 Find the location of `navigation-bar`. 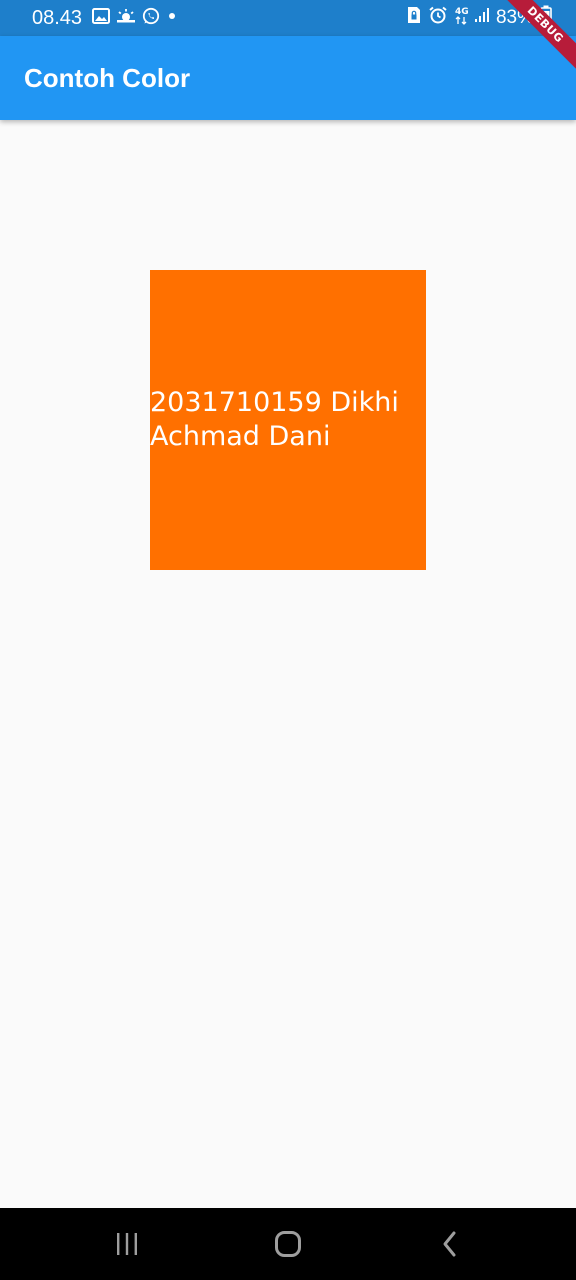

navigation-bar is located at coordinates (288, 1244).